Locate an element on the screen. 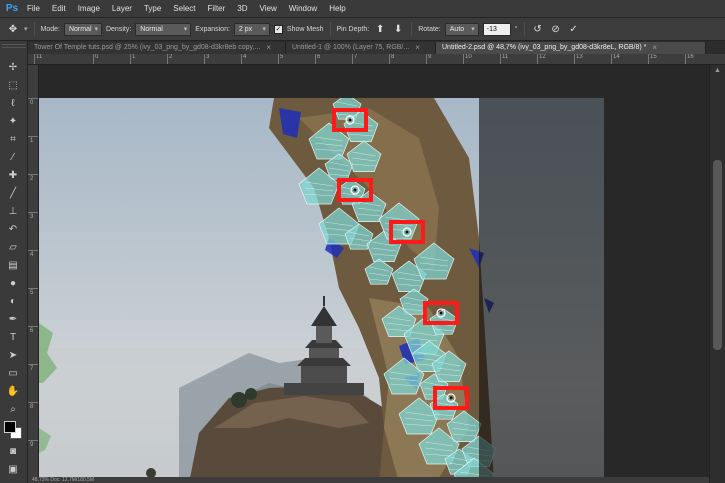 This screenshot has height=483, width=725. shape-icon: ▭ is located at coordinates (13, 373).